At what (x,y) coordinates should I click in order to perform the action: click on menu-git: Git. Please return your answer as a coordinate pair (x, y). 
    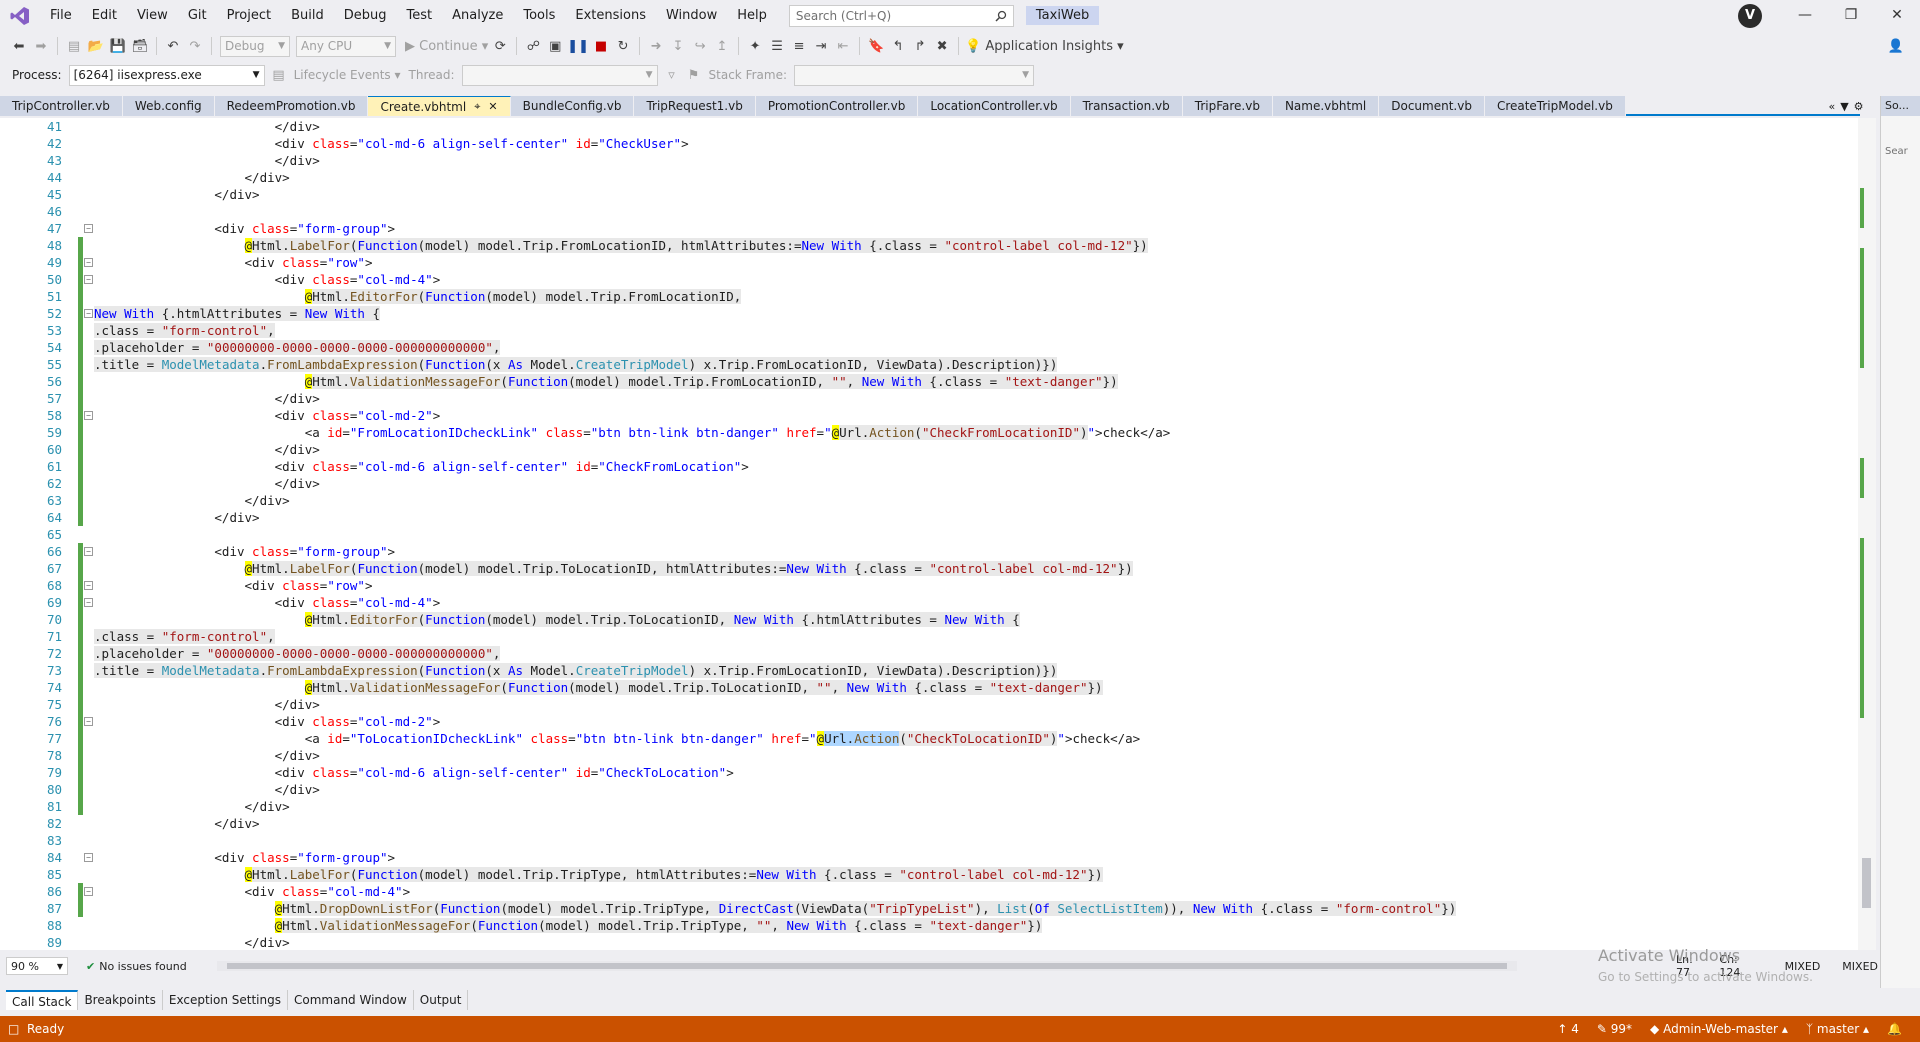
    Looking at the image, I should click on (197, 15).